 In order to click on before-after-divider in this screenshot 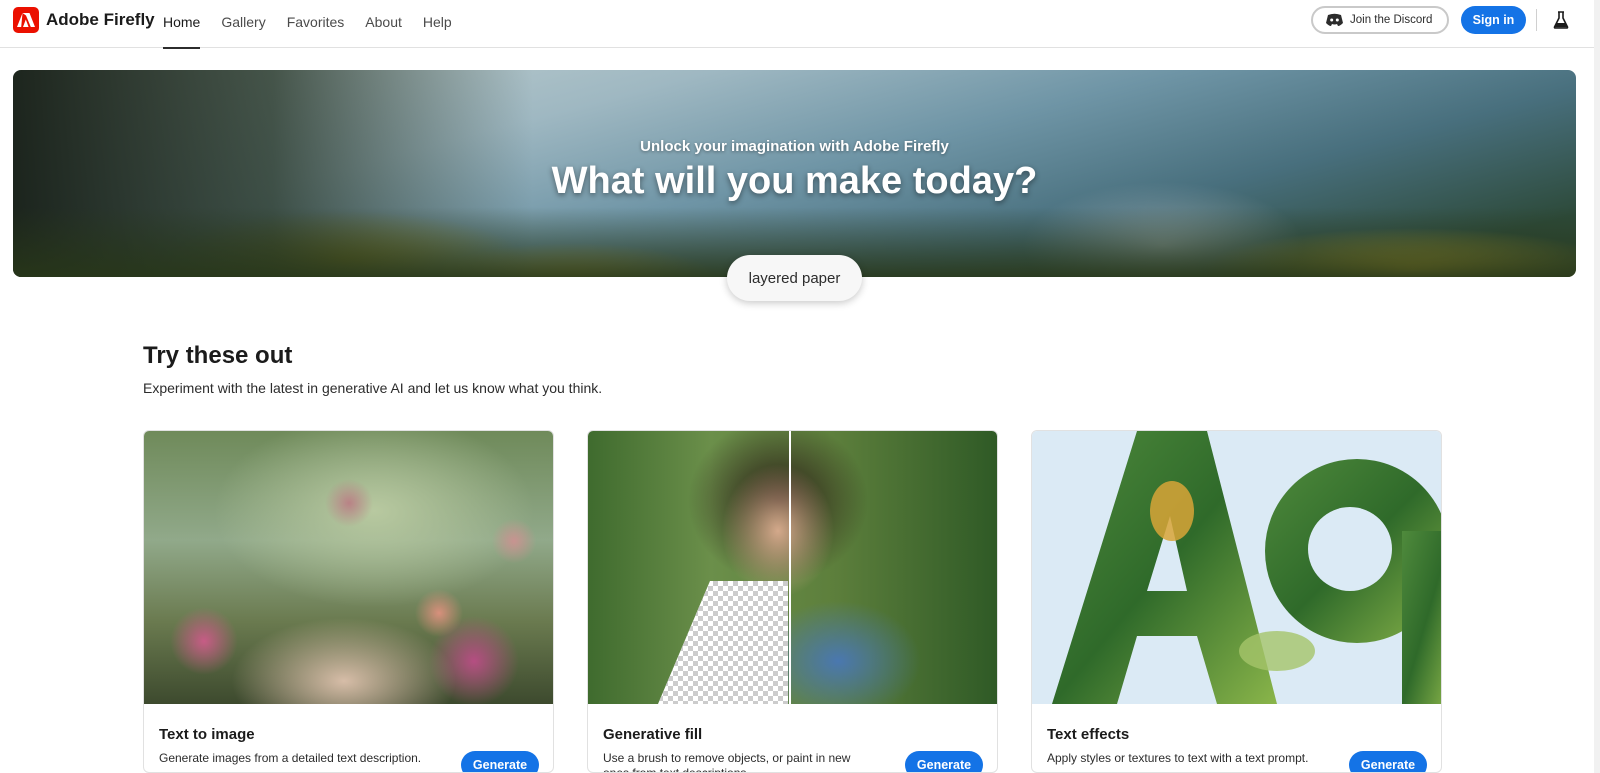, I will do `click(790, 567)`.